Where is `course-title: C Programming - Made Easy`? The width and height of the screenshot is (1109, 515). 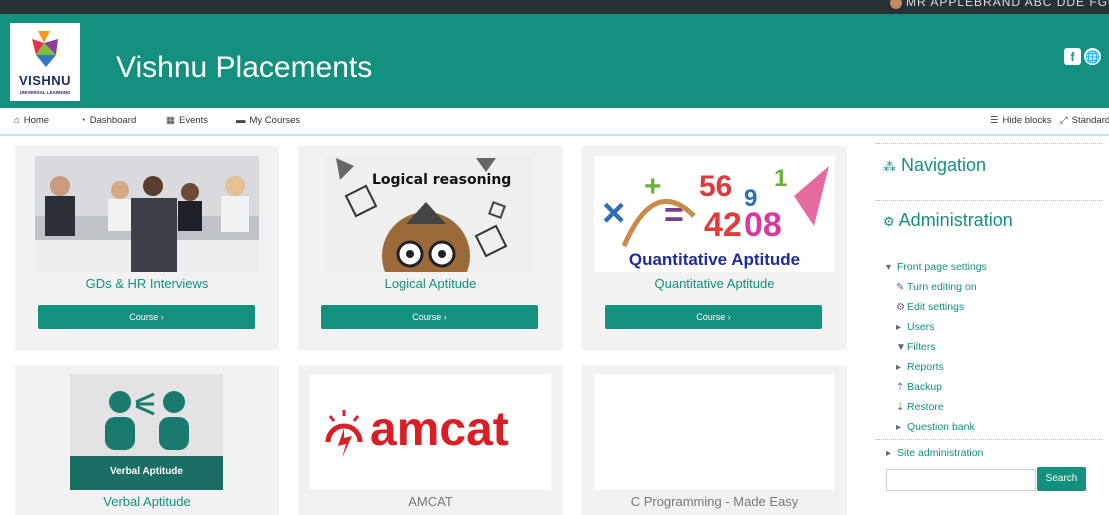
course-title: C Programming - Made Easy is located at coordinates (714, 501).